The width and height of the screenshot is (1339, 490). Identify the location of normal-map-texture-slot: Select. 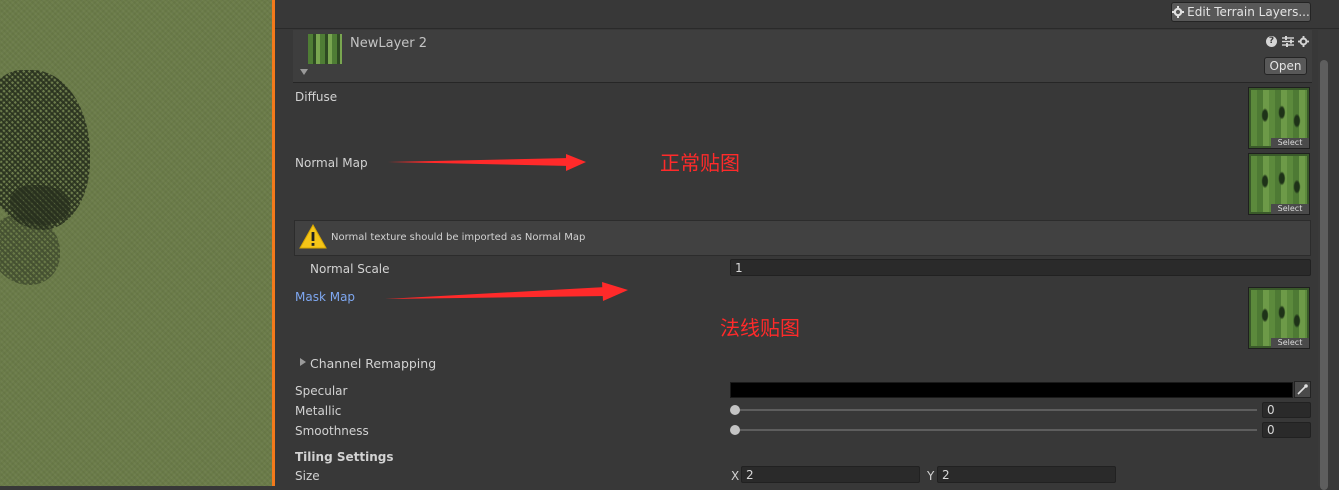
(1279, 184).